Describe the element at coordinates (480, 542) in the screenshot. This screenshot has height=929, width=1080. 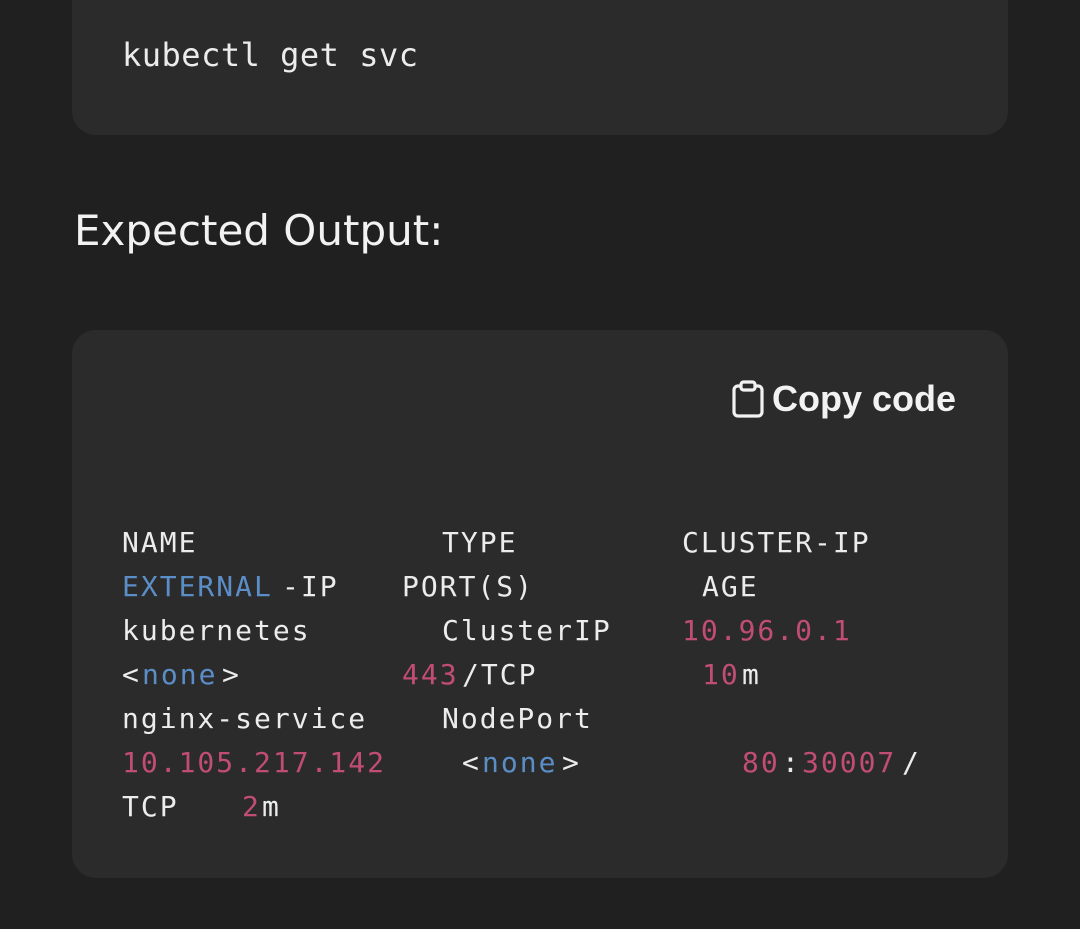
I see `output-token: TYPE` at that location.